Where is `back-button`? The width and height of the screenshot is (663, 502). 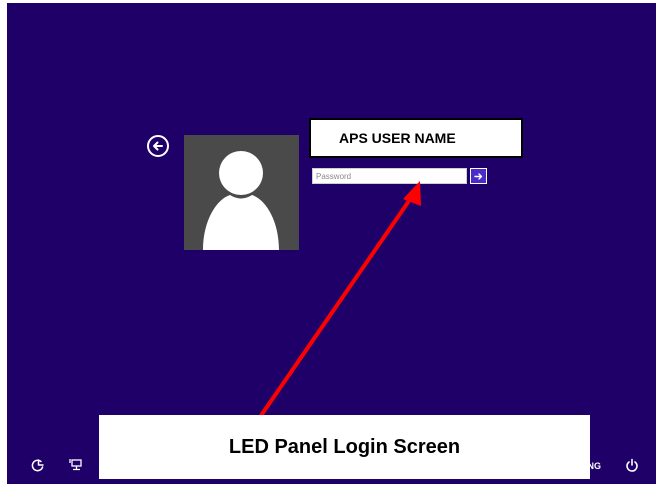
back-button is located at coordinates (158, 146).